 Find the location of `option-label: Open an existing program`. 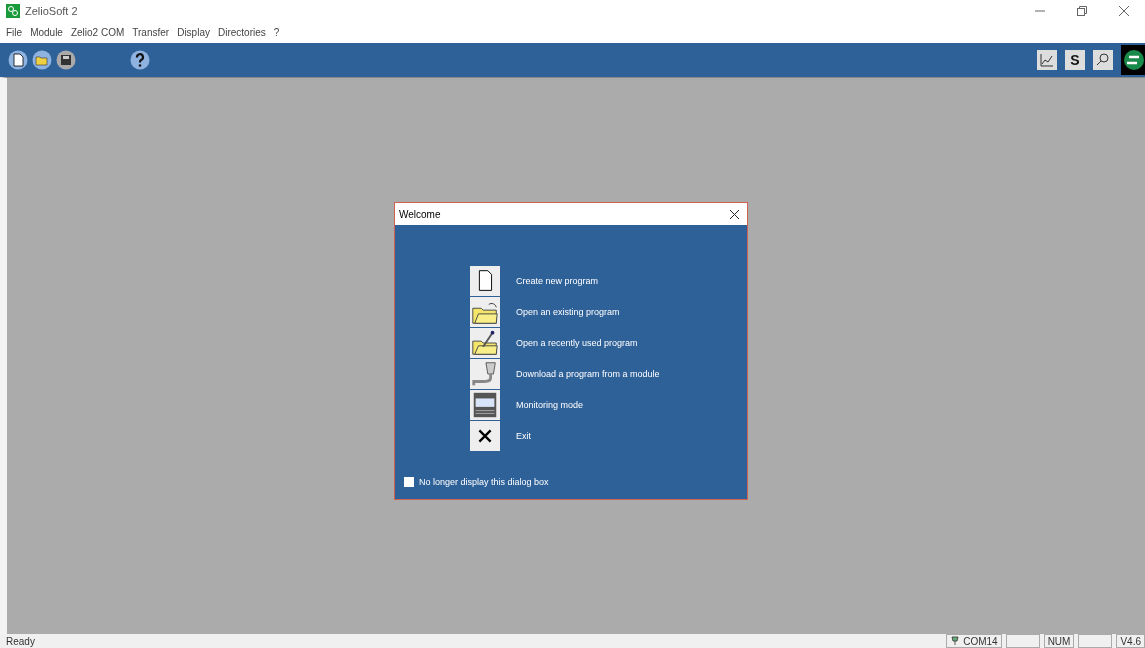

option-label: Open an existing program is located at coordinates (568, 311).